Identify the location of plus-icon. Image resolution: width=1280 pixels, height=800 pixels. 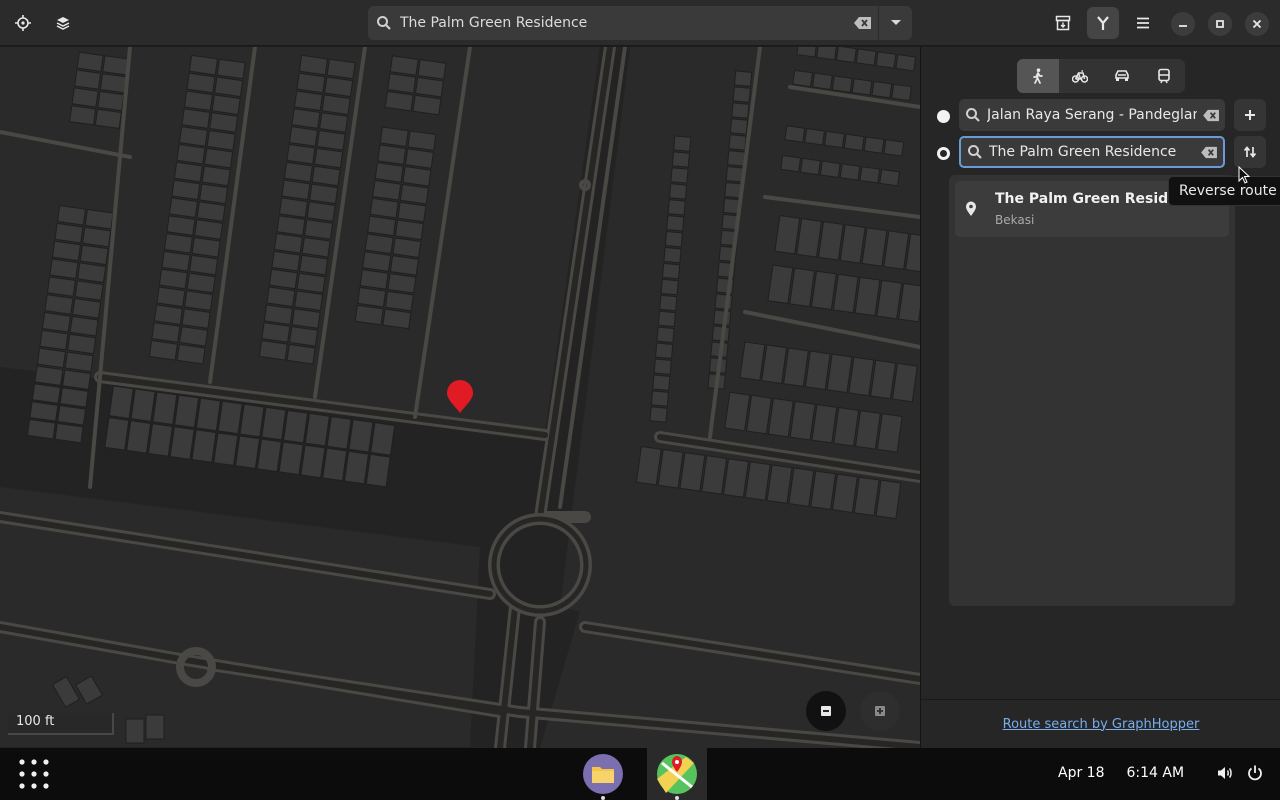
(1250, 115).